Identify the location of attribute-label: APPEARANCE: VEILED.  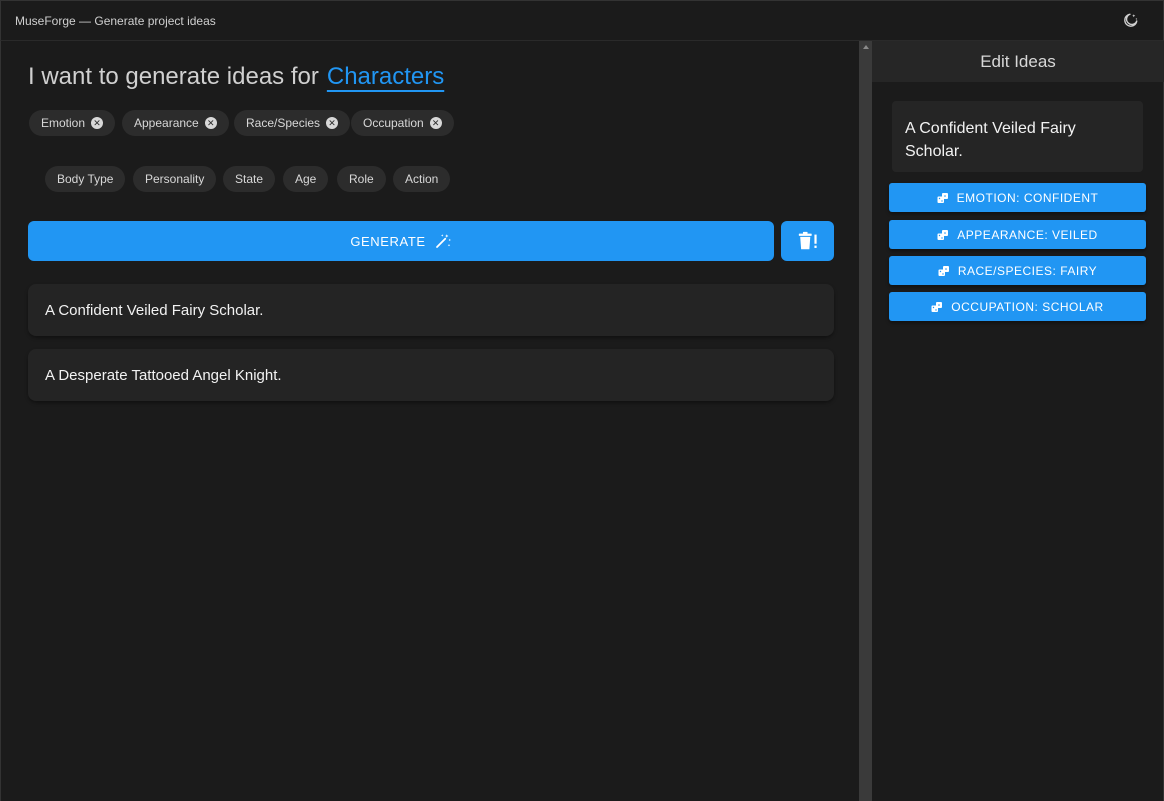
(1027, 234).